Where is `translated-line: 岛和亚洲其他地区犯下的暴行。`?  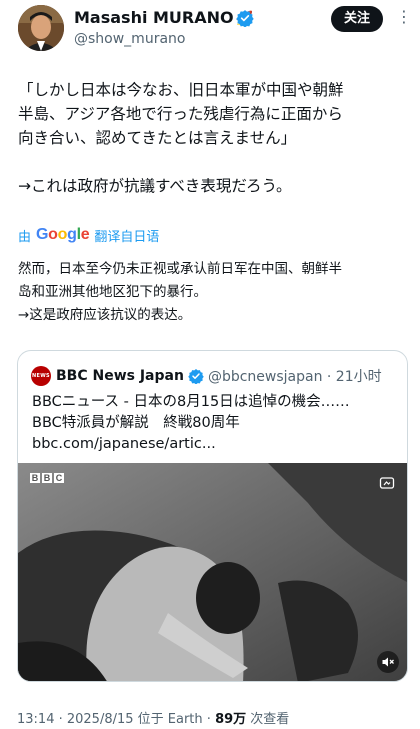 translated-line: 岛和亚洲其他地区犯下的暴行。 is located at coordinates (112, 292).